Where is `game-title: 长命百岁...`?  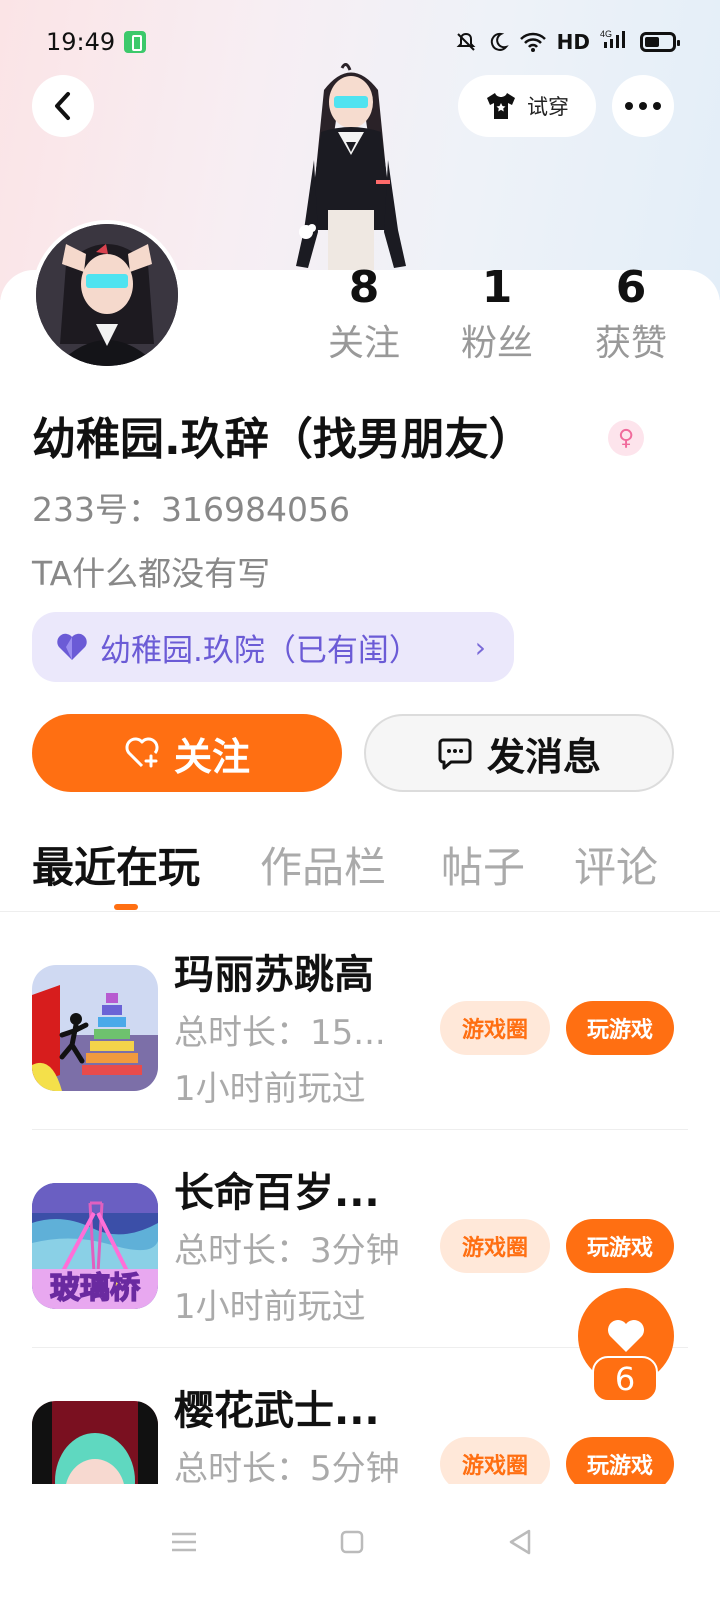 game-title: 长命百岁... is located at coordinates (277, 1193).